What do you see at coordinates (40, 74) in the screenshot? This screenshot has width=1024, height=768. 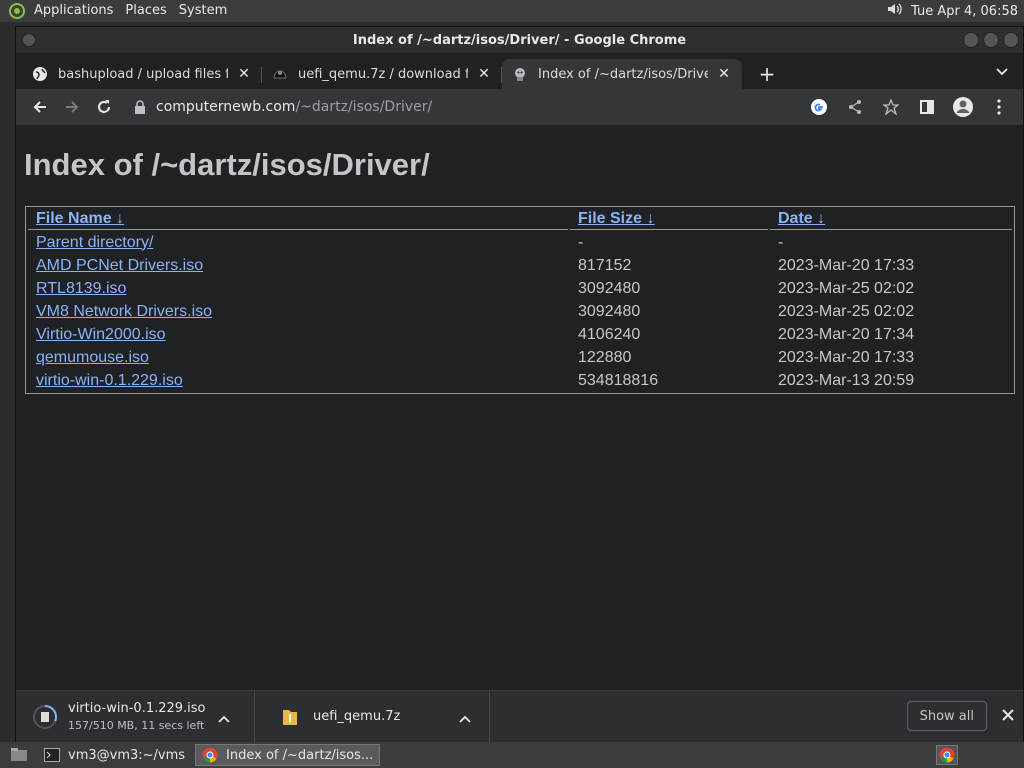 I see `globe-icon` at bounding box center [40, 74].